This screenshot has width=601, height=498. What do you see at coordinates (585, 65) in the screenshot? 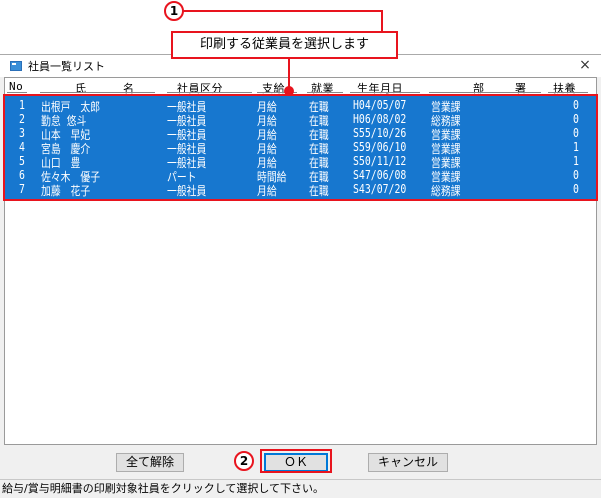
I see `close-icon: ×` at bounding box center [585, 65].